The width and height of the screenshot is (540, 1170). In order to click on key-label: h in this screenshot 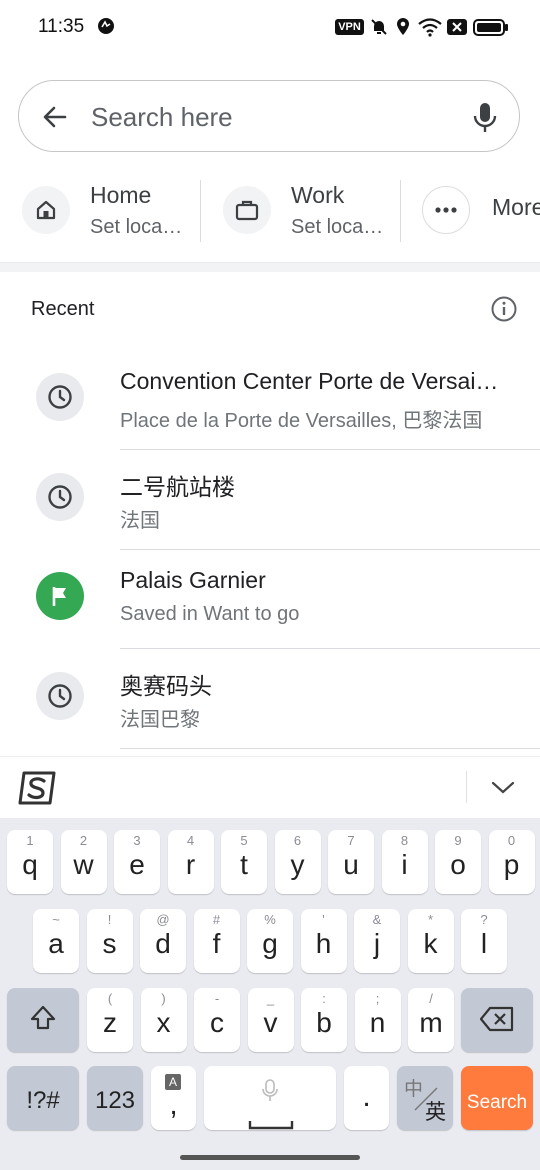, I will do `click(323, 943)`.